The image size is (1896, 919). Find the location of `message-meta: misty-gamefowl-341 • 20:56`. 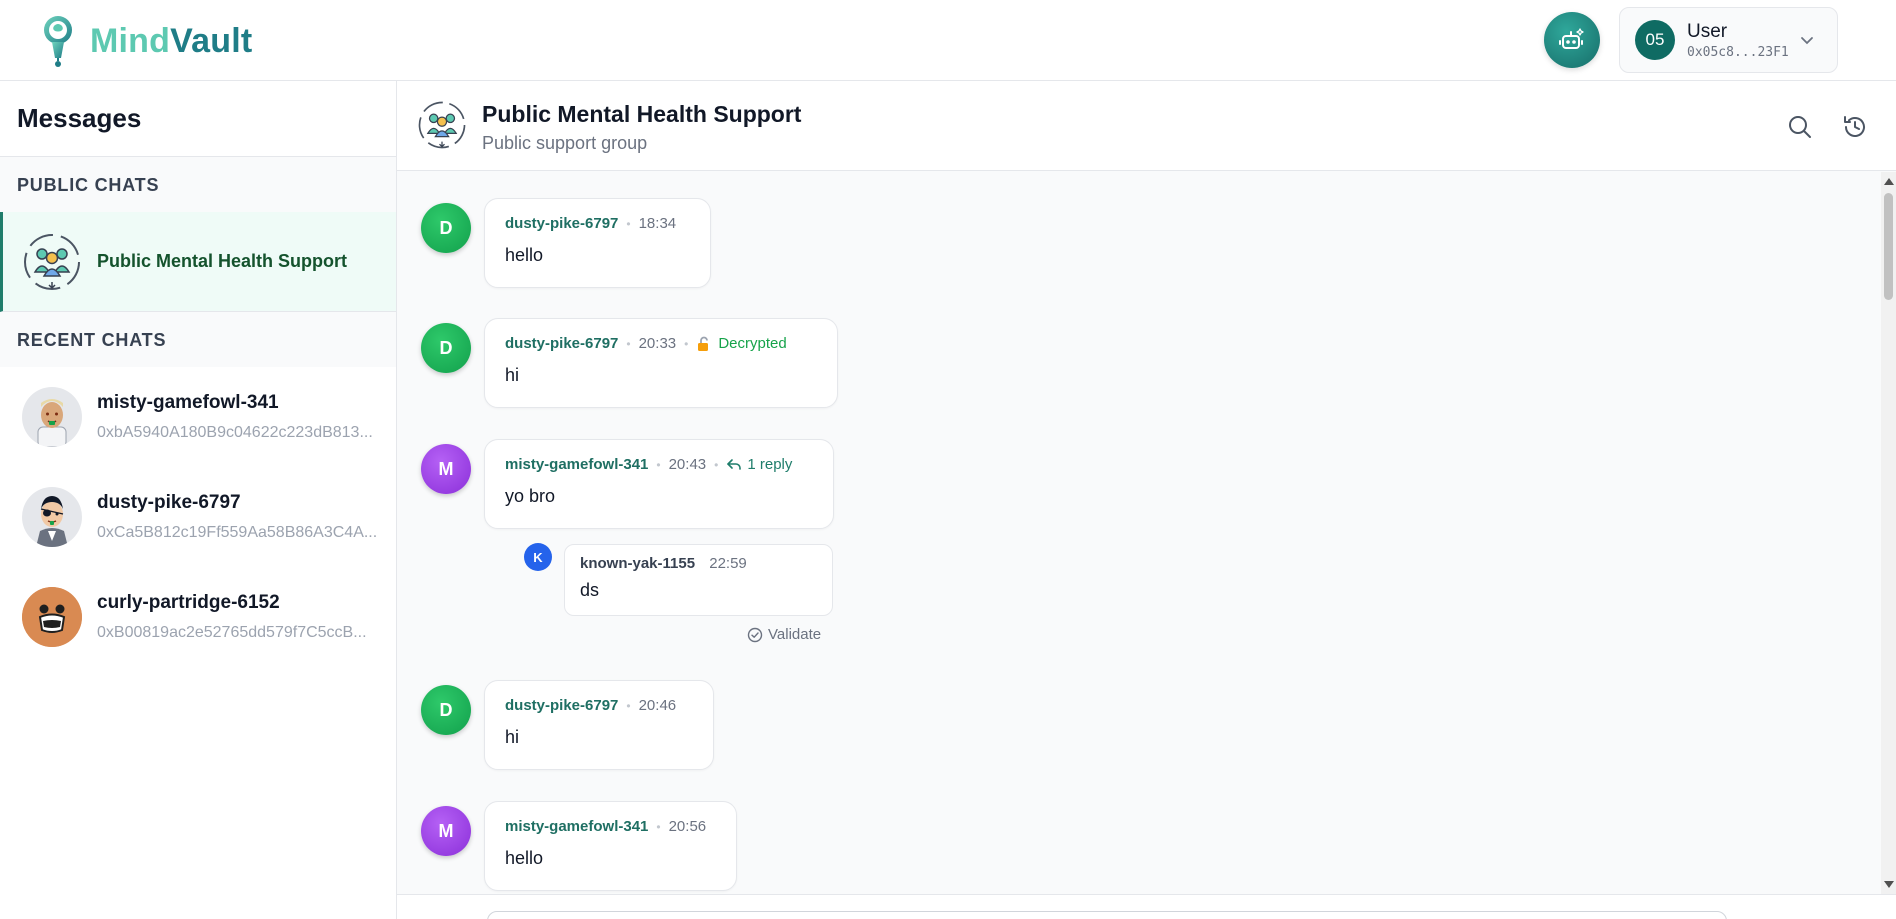

message-meta: misty-gamefowl-341 • 20:56 is located at coordinates (610, 826).